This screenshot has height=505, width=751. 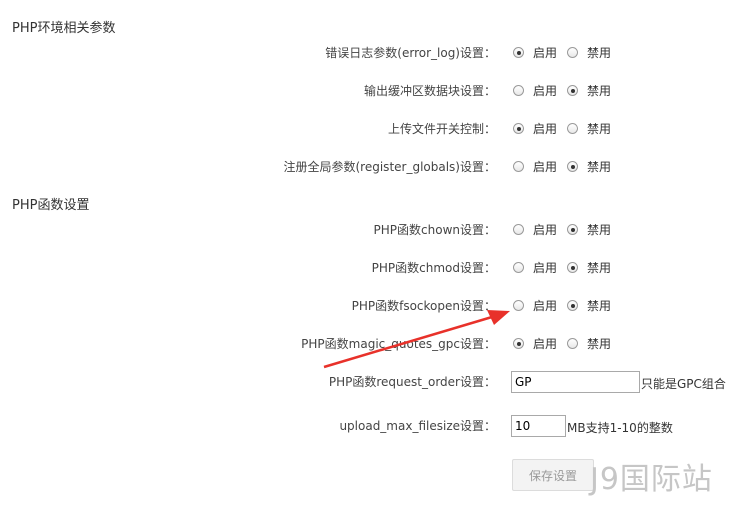 I want to click on row-label: PHP函数chmod设置：, so click(x=433, y=268).